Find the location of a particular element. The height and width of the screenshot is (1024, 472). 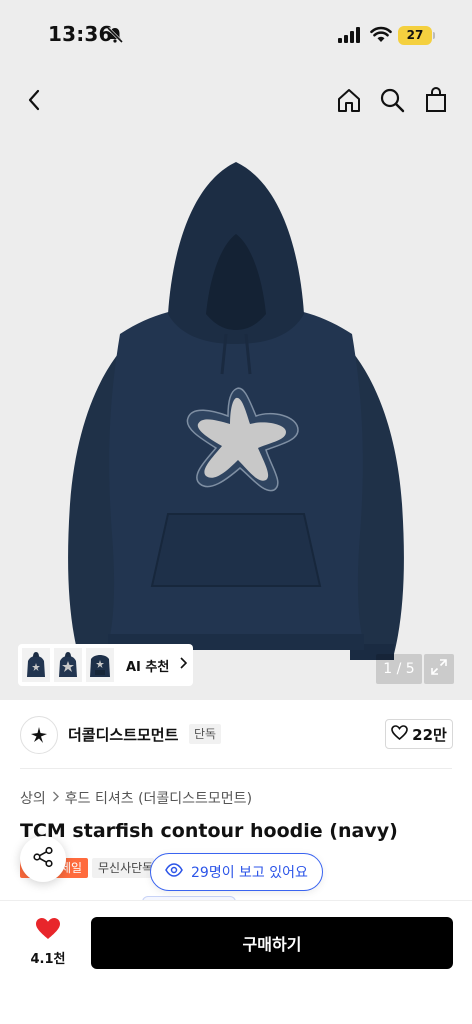

share-icon is located at coordinates (43, 859).